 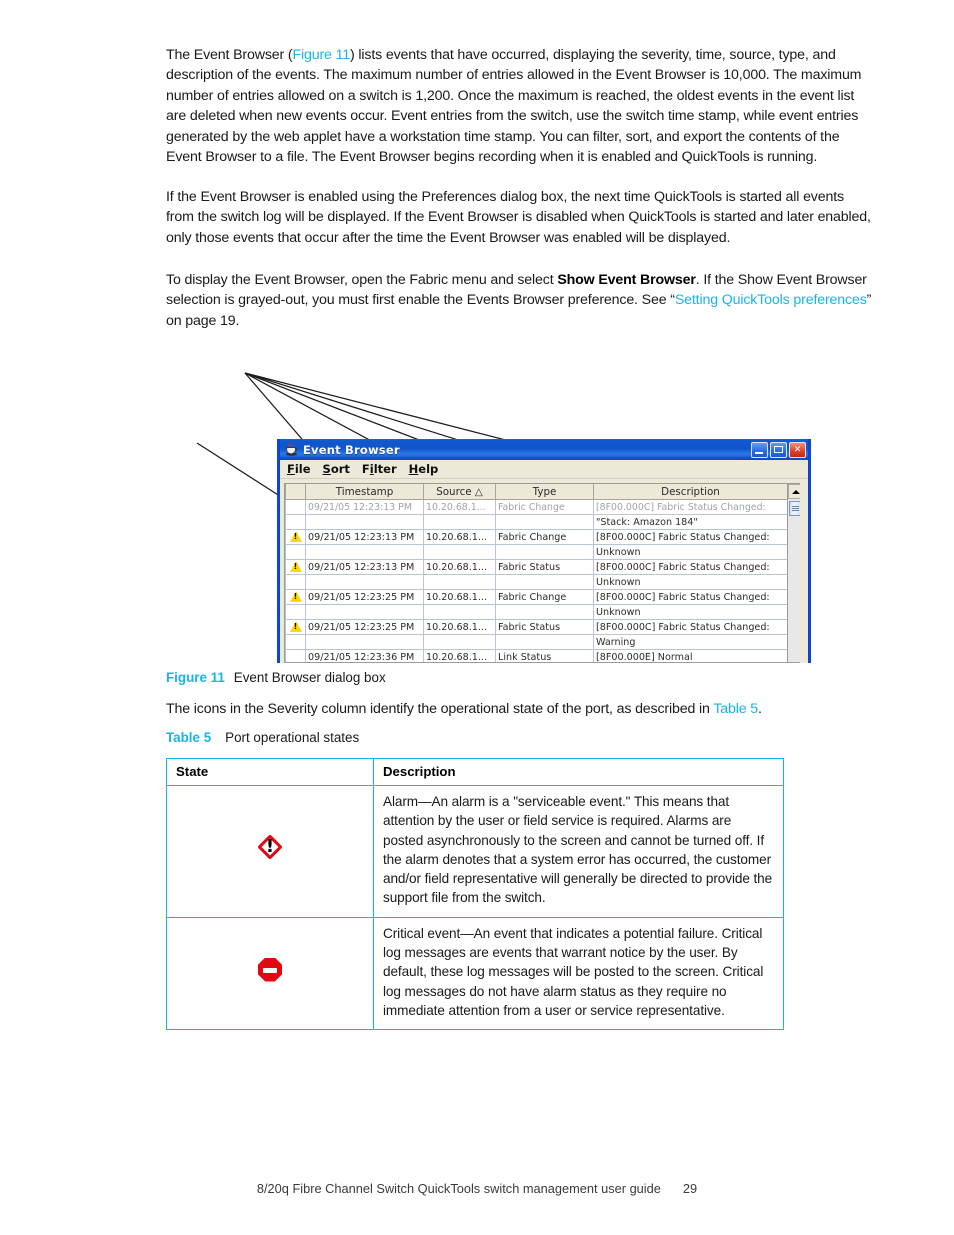 What do you see at coordinates (690, 522) in the screenshot?
I see `cell-description: "Stack: Amazon 184"` at bounding box center [690, 522].